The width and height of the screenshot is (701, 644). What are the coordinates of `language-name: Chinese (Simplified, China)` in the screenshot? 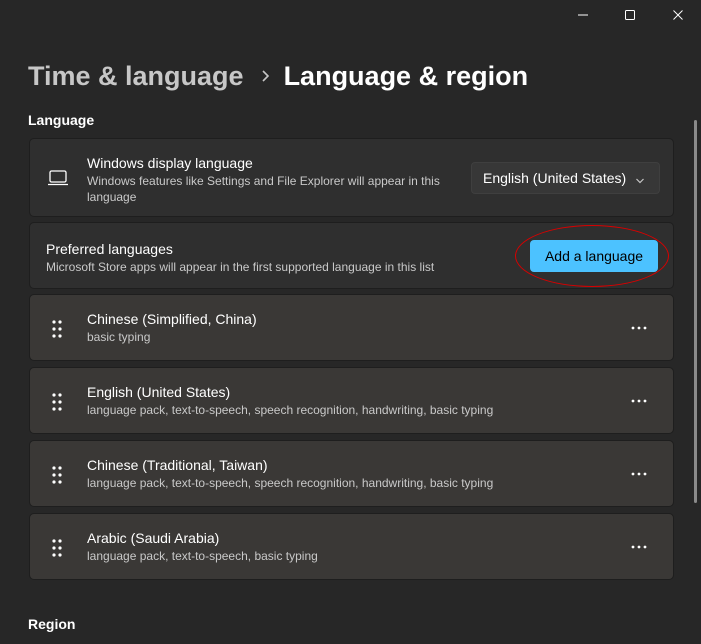 It's located at (172, 319).